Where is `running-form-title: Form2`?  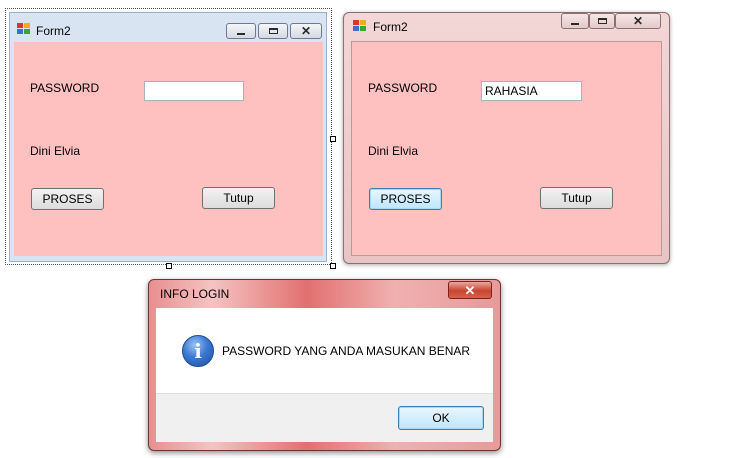
running-form-title: Form2 is located at coordinates (390, 27).